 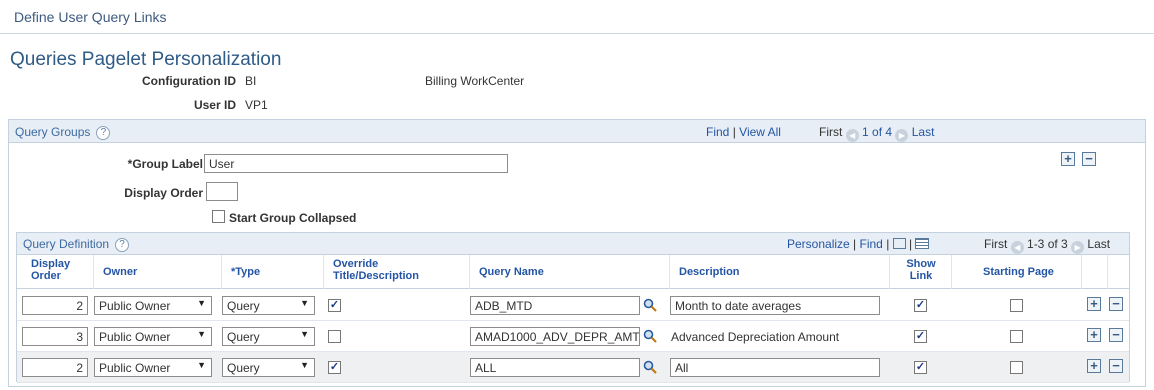 What do you see at coordinates (1018, 272) in the screenshot?
I see `col-starting-page: Starting Page` at bounding box center [1018, 272].